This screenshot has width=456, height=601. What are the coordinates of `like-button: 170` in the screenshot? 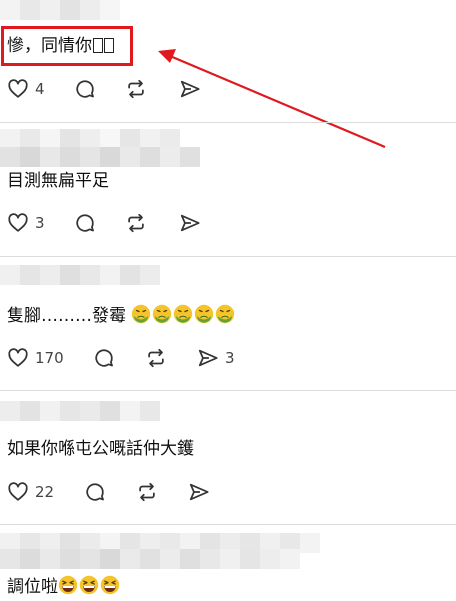 It's located at (35, 358).